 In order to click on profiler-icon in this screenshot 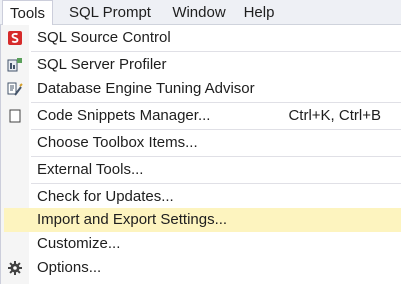, I will do `click(15, 65)`.